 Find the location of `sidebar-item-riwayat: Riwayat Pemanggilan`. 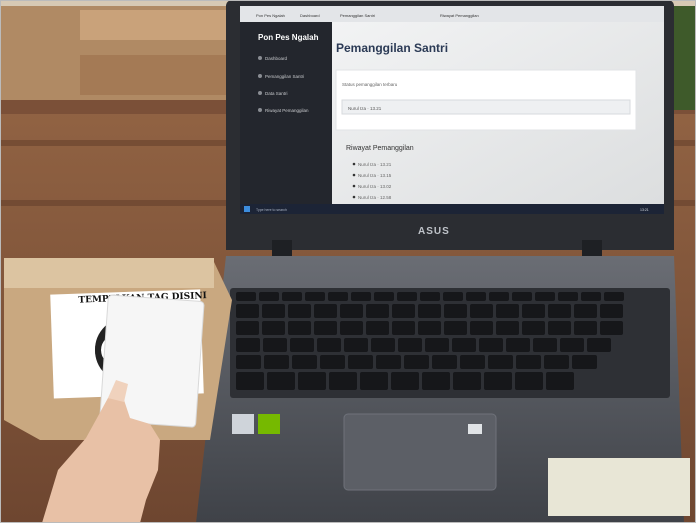

sidebar-item-riwayat: Riwayat Pemanggilan is located at coordinates (287, 110).